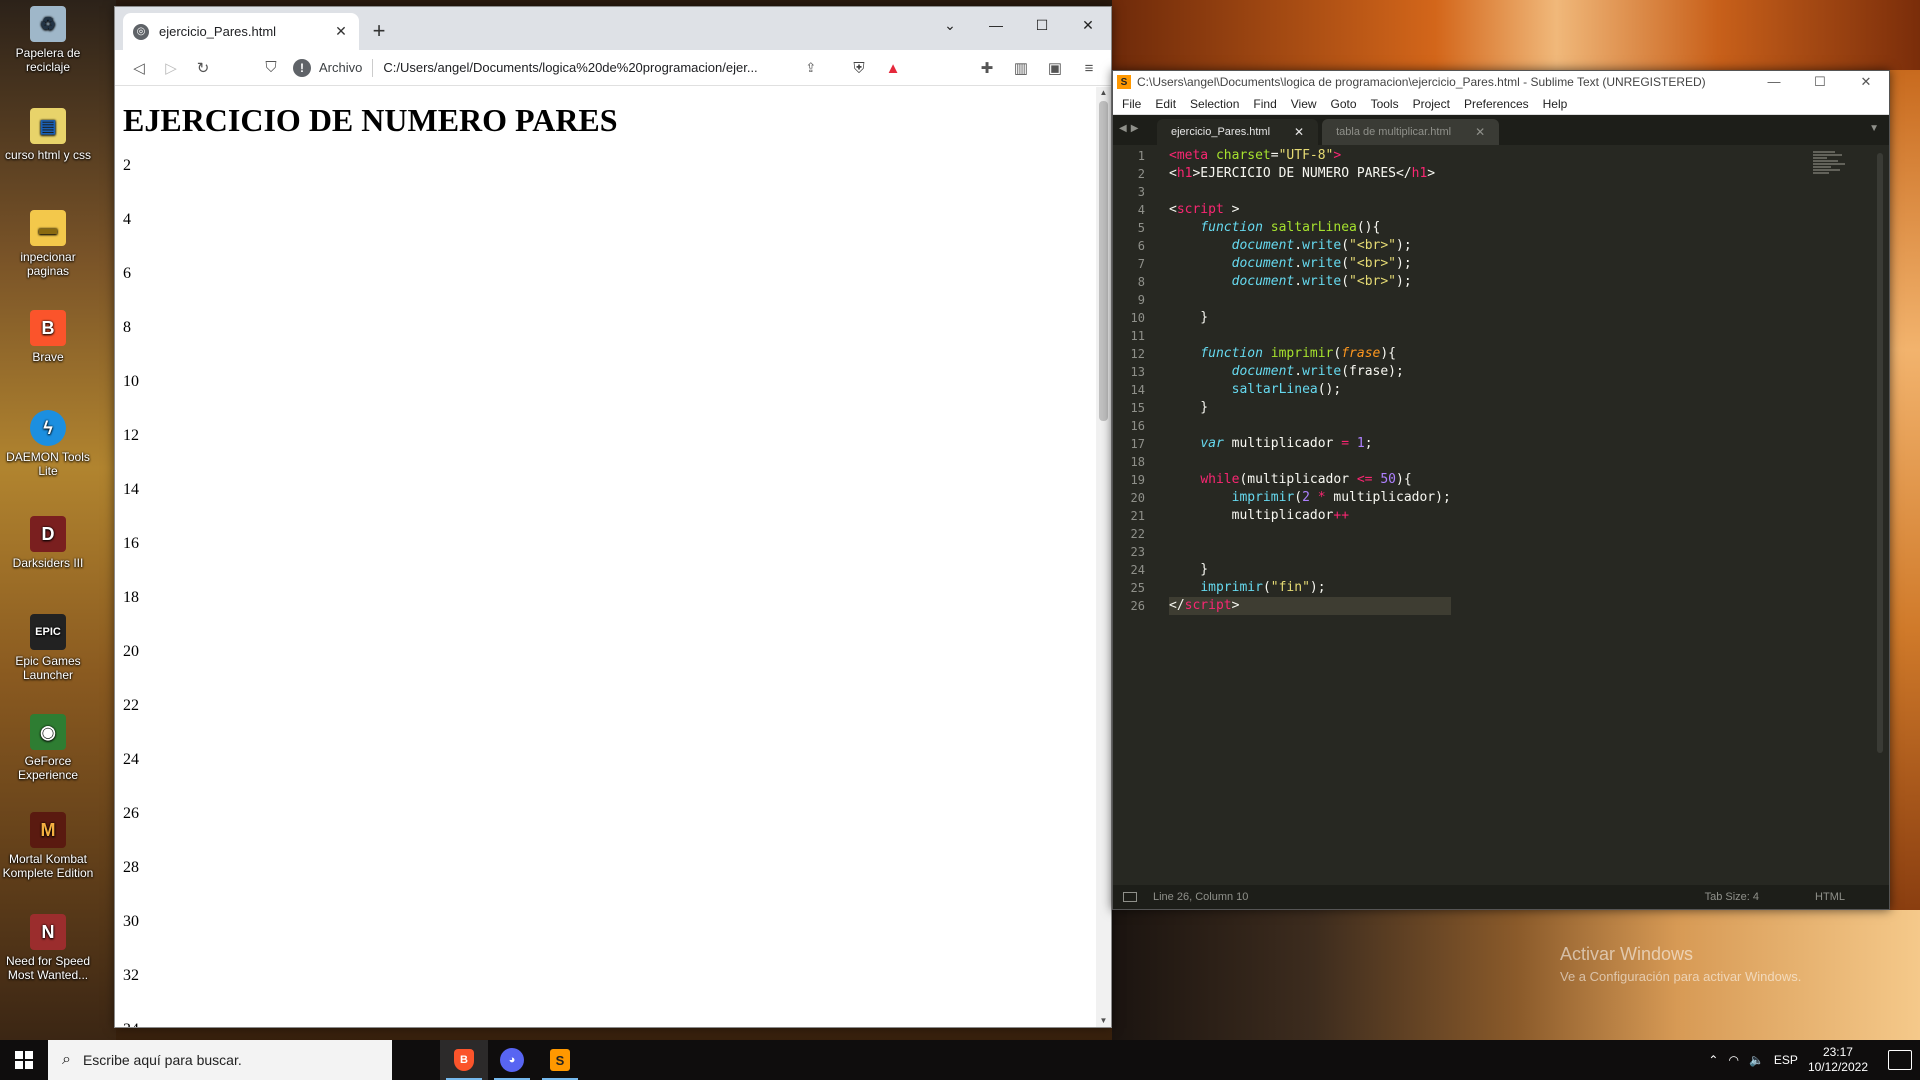 This screenshot has width=1920, height=1080. What do you see at coordinates (203, 68) in the screenshot?
I see `reload-icon: ↻` at bounding box center [203, 68].